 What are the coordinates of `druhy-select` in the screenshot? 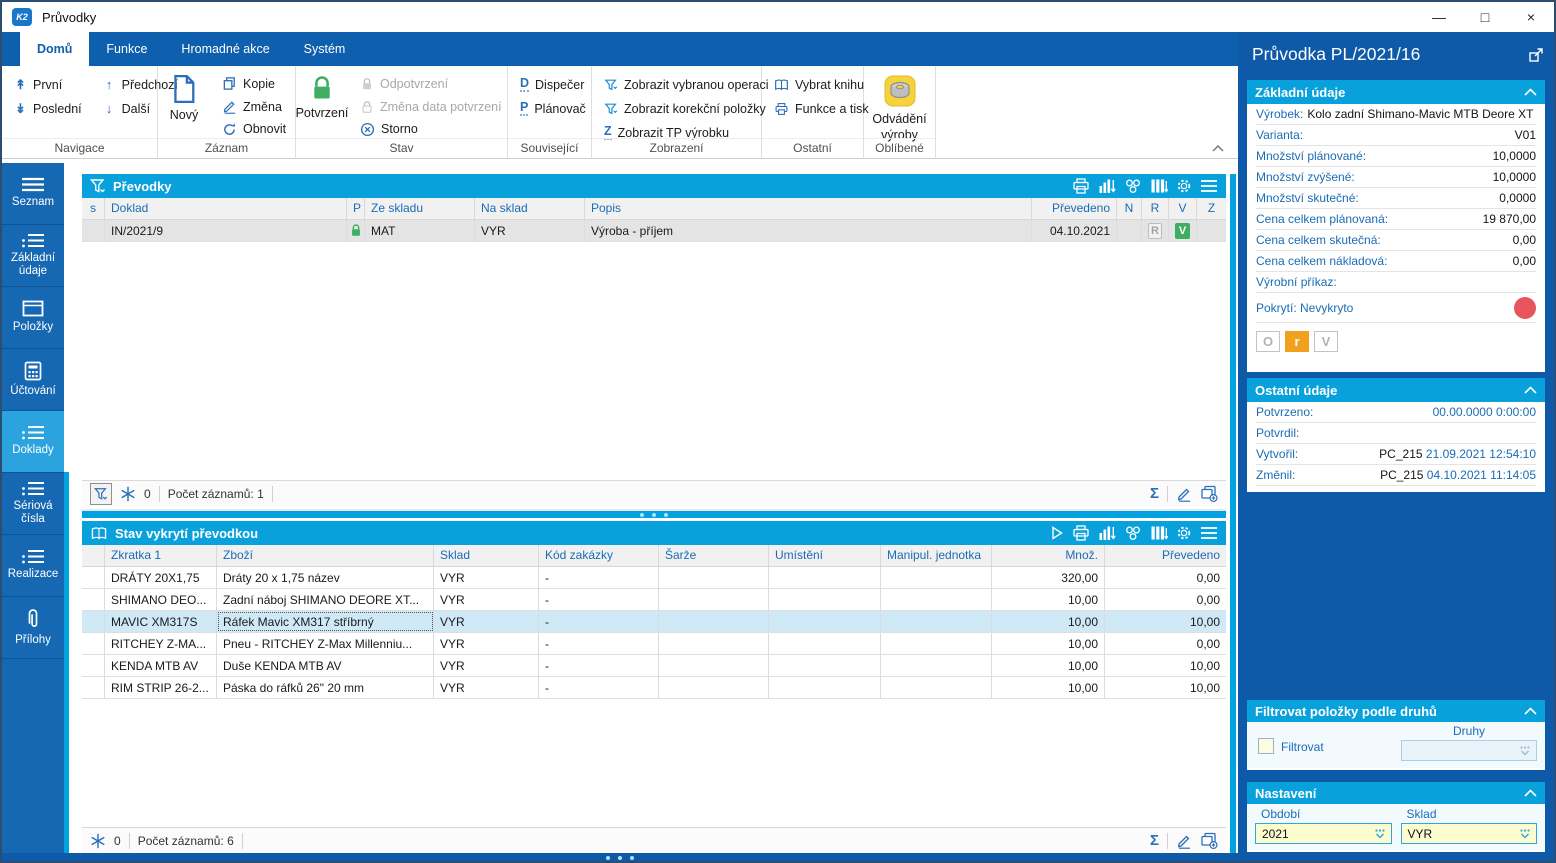 It's located at (1469, 750).